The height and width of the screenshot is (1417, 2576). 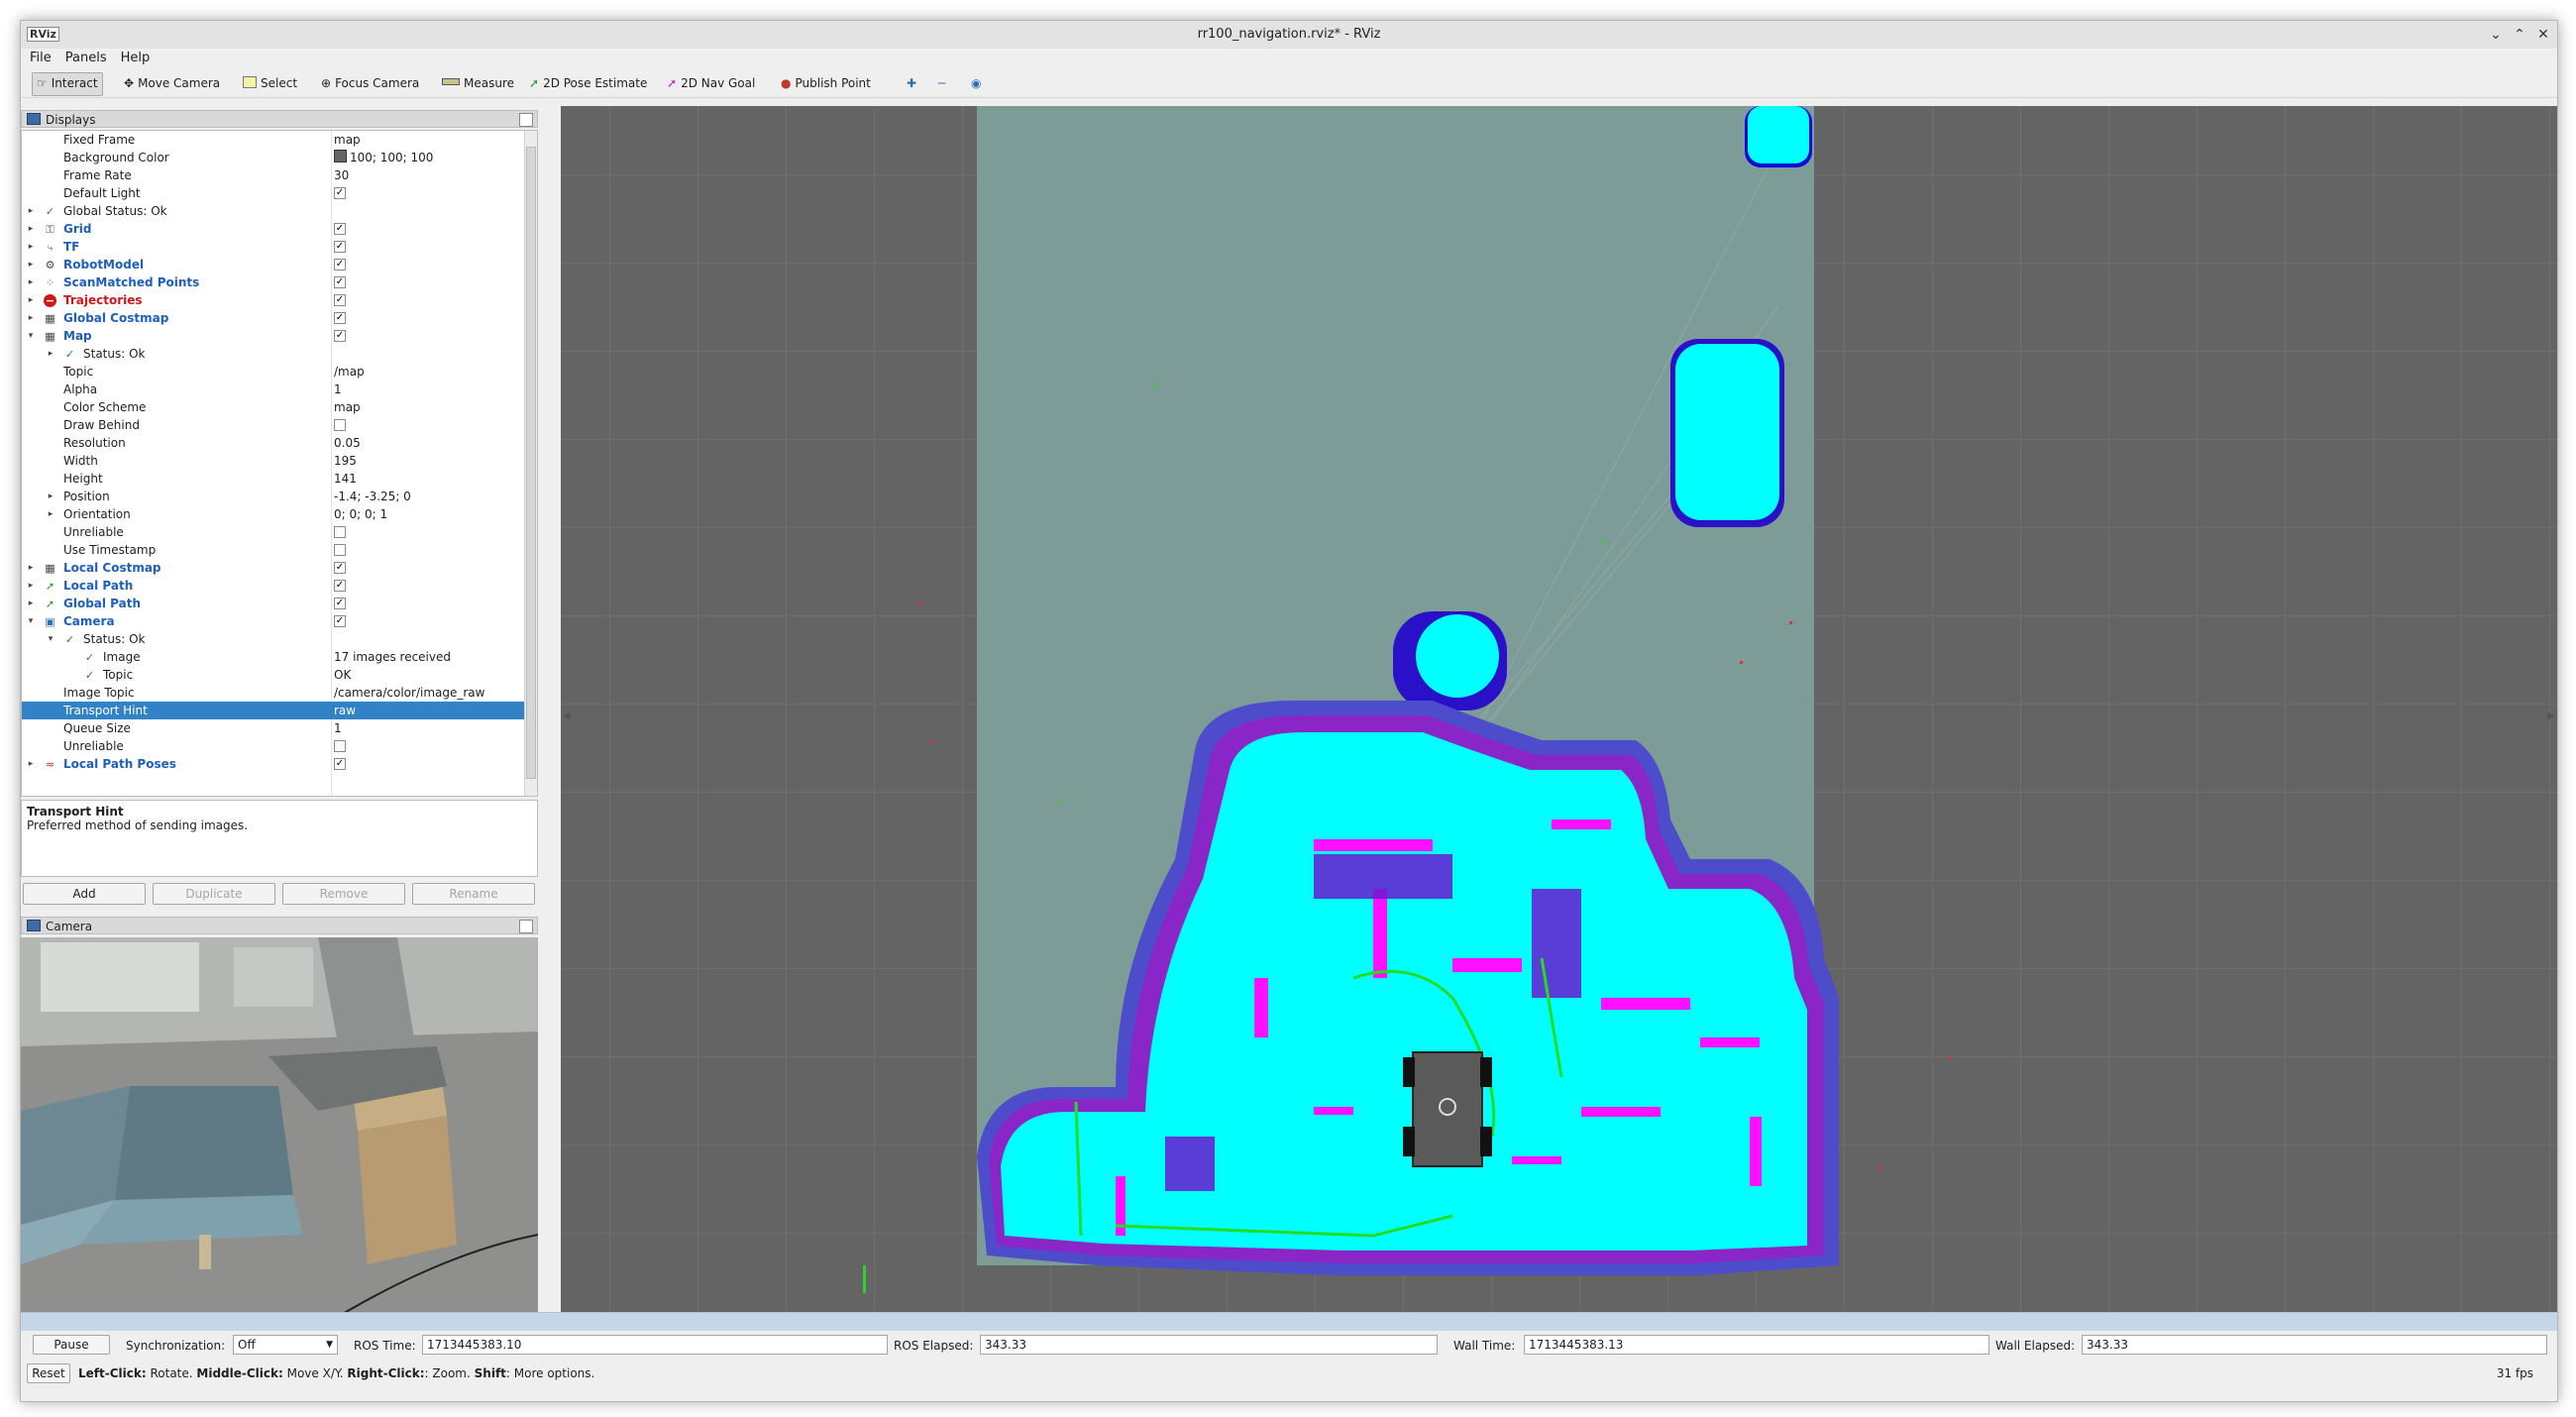 I want to click on tool-select: Select, so click(x=270, y=83).